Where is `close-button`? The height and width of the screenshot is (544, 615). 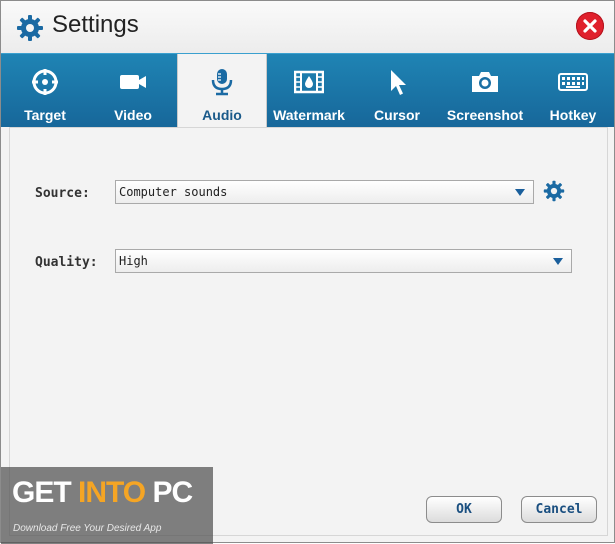
close-button is located at coordinates (590, 26).